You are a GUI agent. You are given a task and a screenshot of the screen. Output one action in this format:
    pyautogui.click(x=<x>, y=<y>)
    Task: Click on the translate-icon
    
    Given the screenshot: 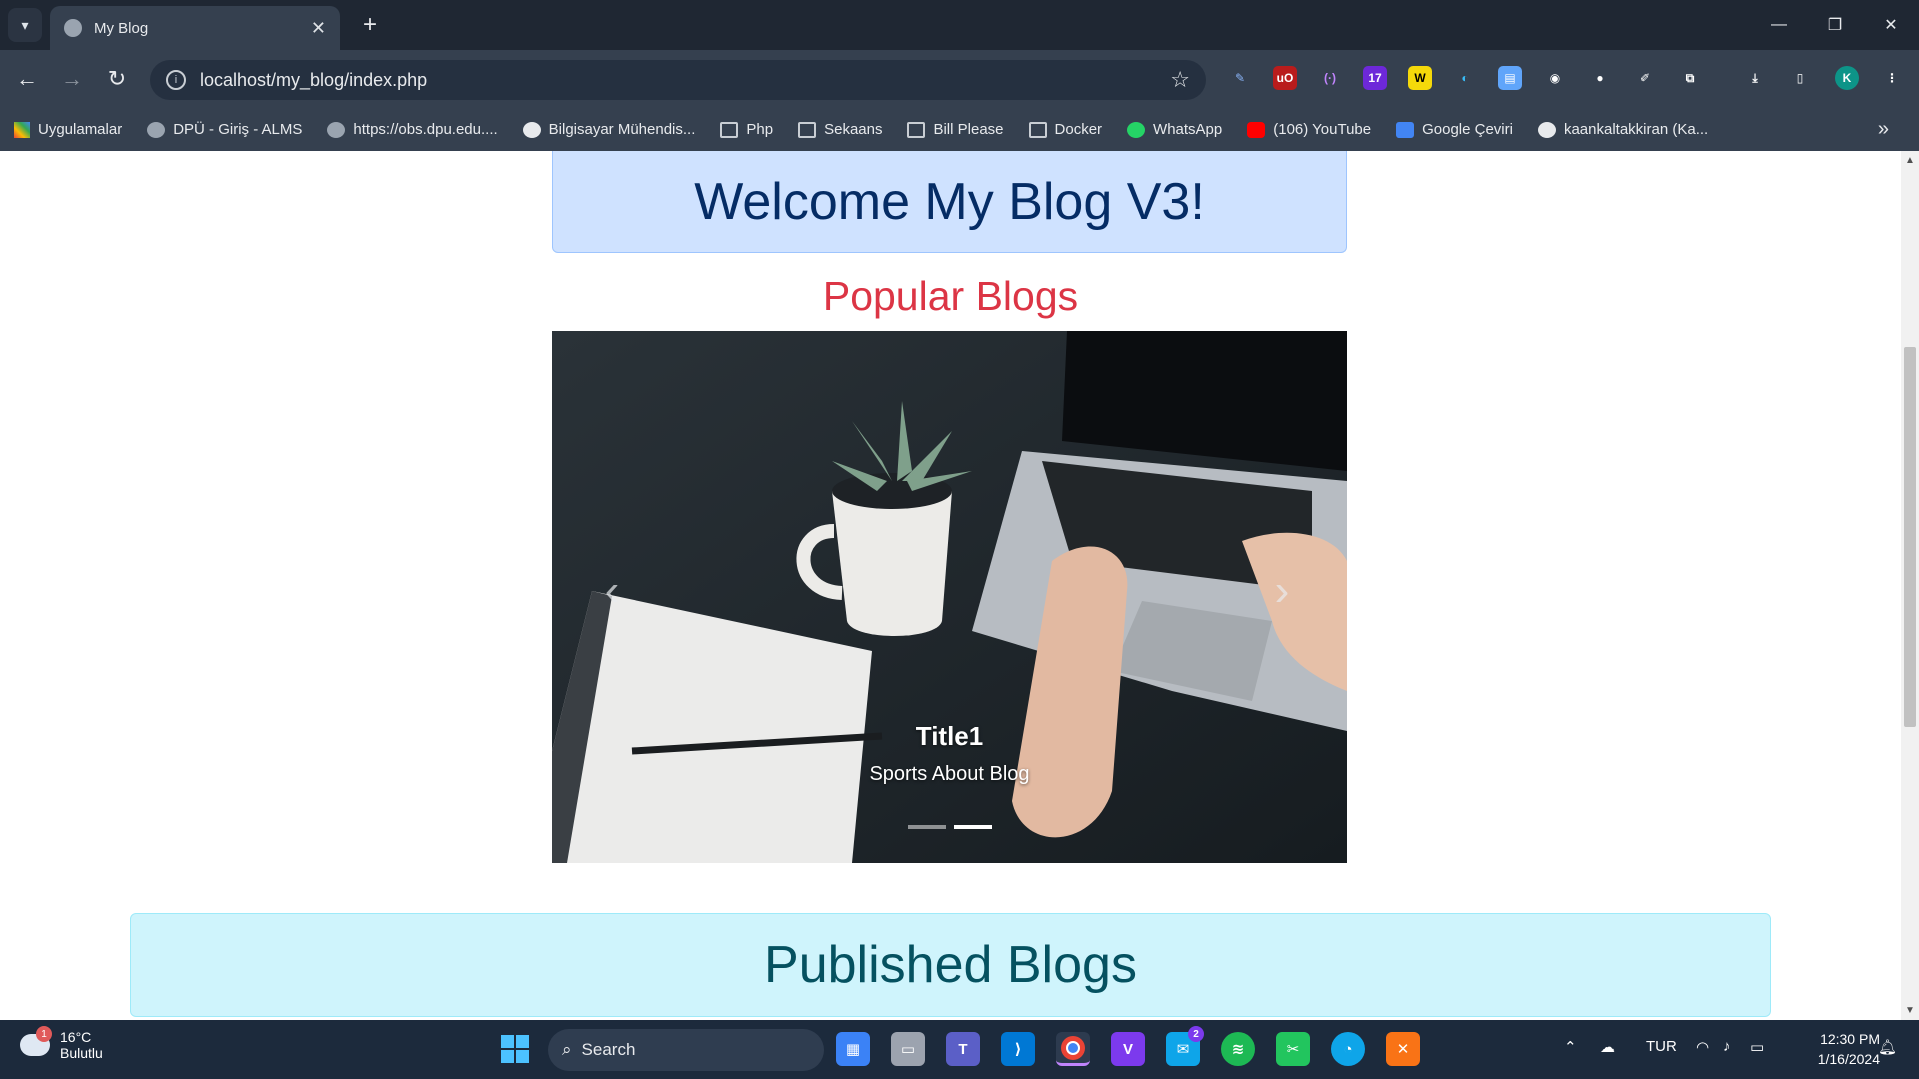 What is the action you would take?
    pyautogui.click(x=1405, y=129)
    